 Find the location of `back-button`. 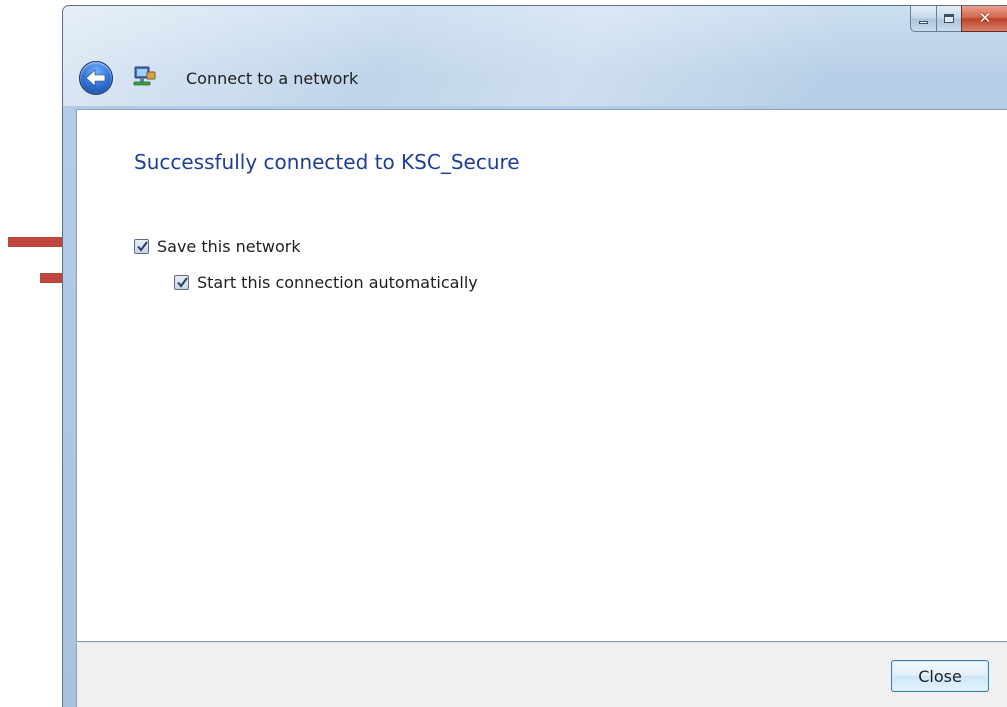

back-button is located at coordinates (96, 78).